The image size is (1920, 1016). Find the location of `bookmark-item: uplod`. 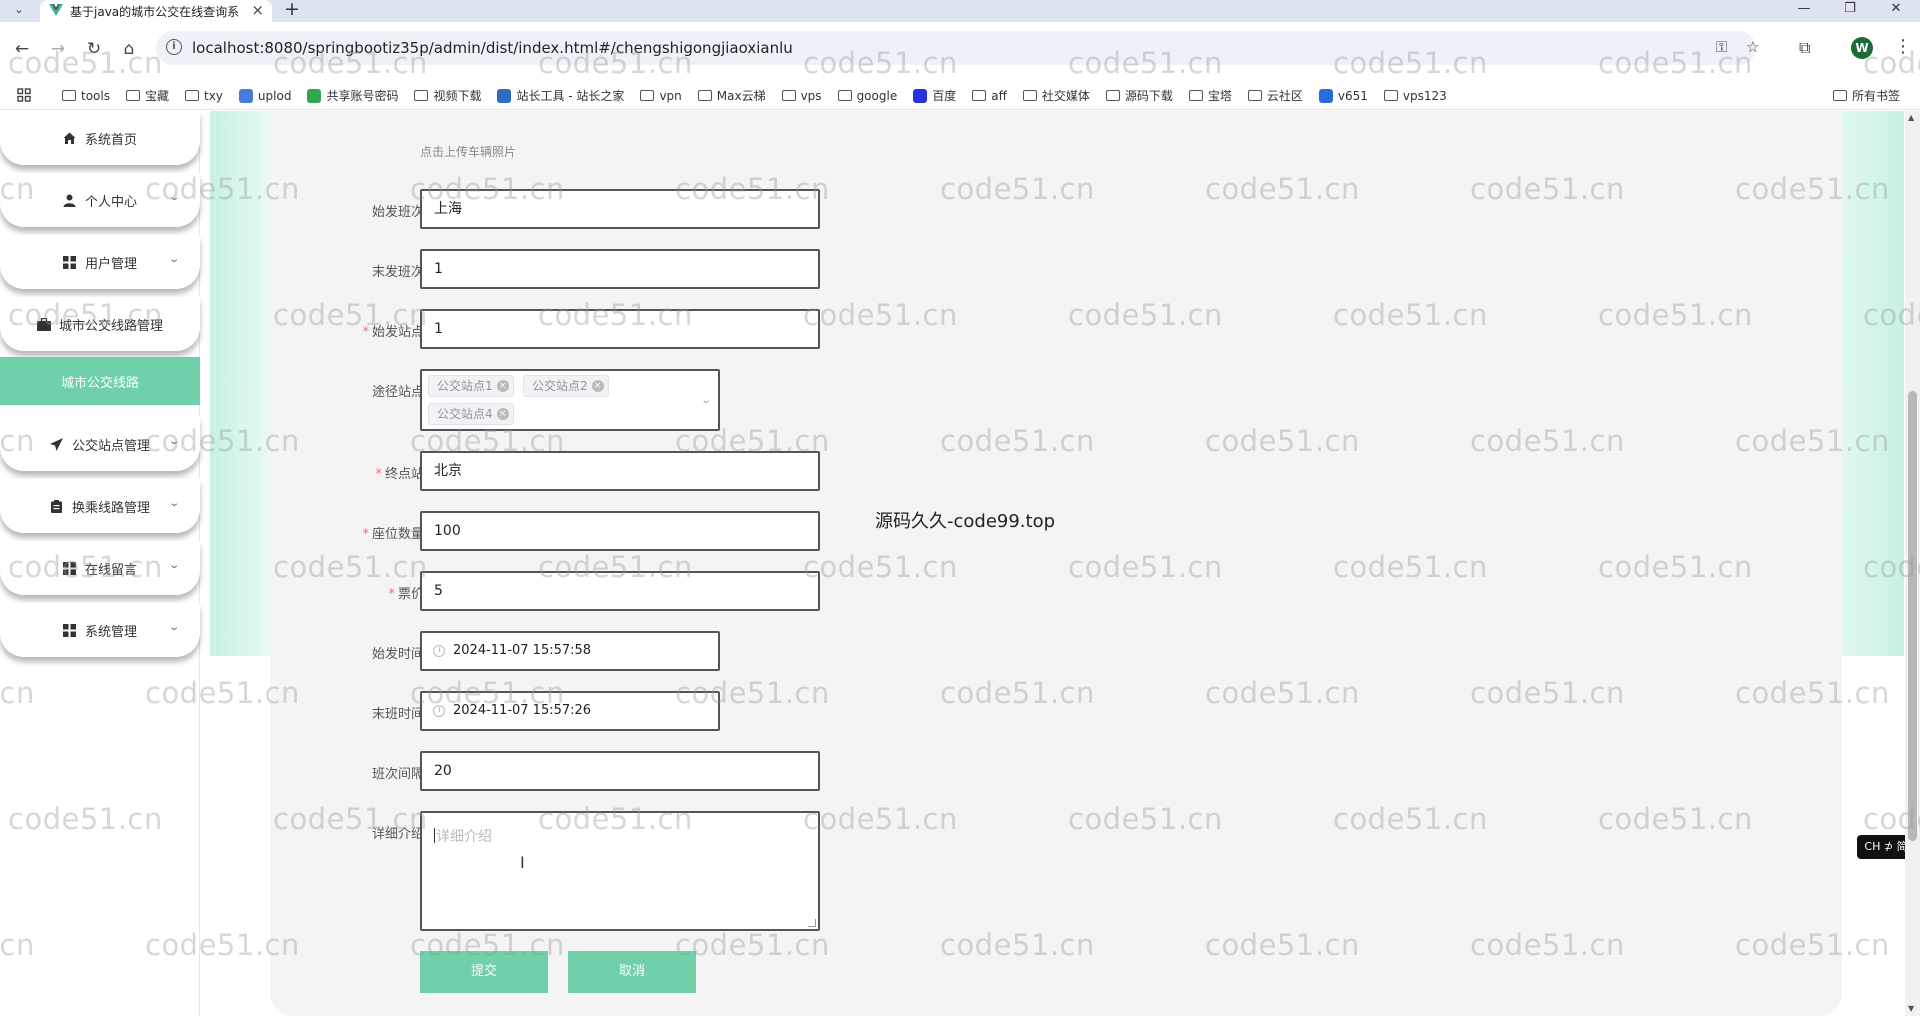

bookmark-item: uplod is located at coordinates (265, 95).